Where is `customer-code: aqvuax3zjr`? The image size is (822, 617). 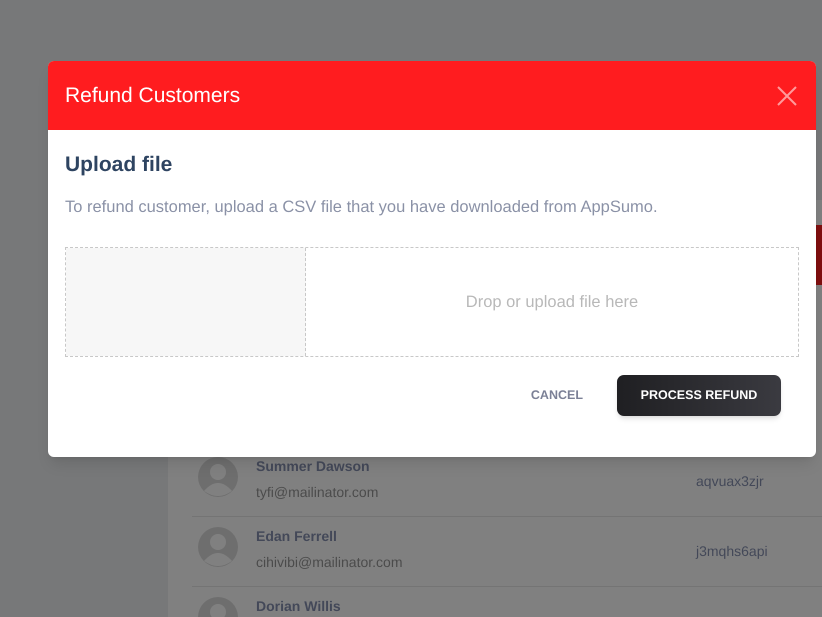 customer-code: aqvuax3zjr is located at coordinates (730, 481).